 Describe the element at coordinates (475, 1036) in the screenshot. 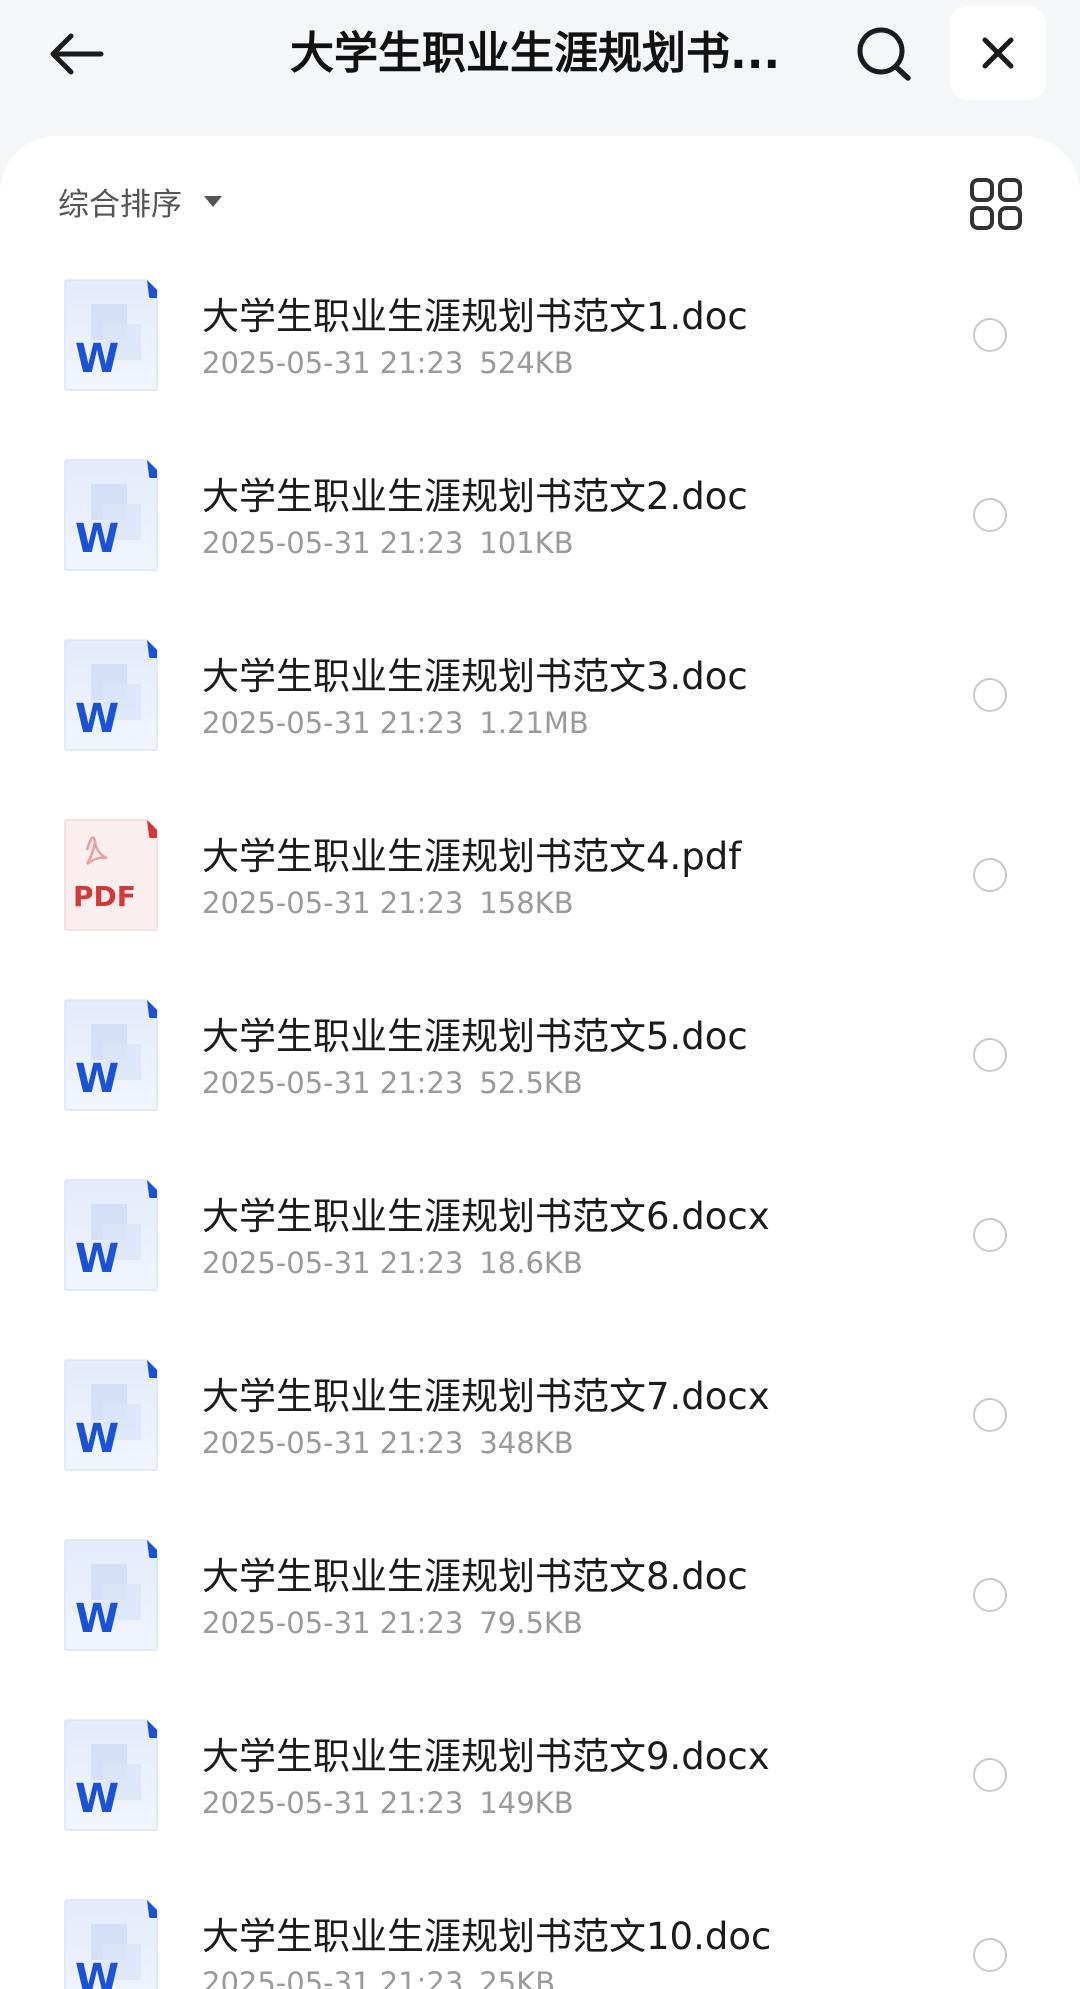

I see `file-name: 大学生职业生涯规划书范文5.doc` at that location.